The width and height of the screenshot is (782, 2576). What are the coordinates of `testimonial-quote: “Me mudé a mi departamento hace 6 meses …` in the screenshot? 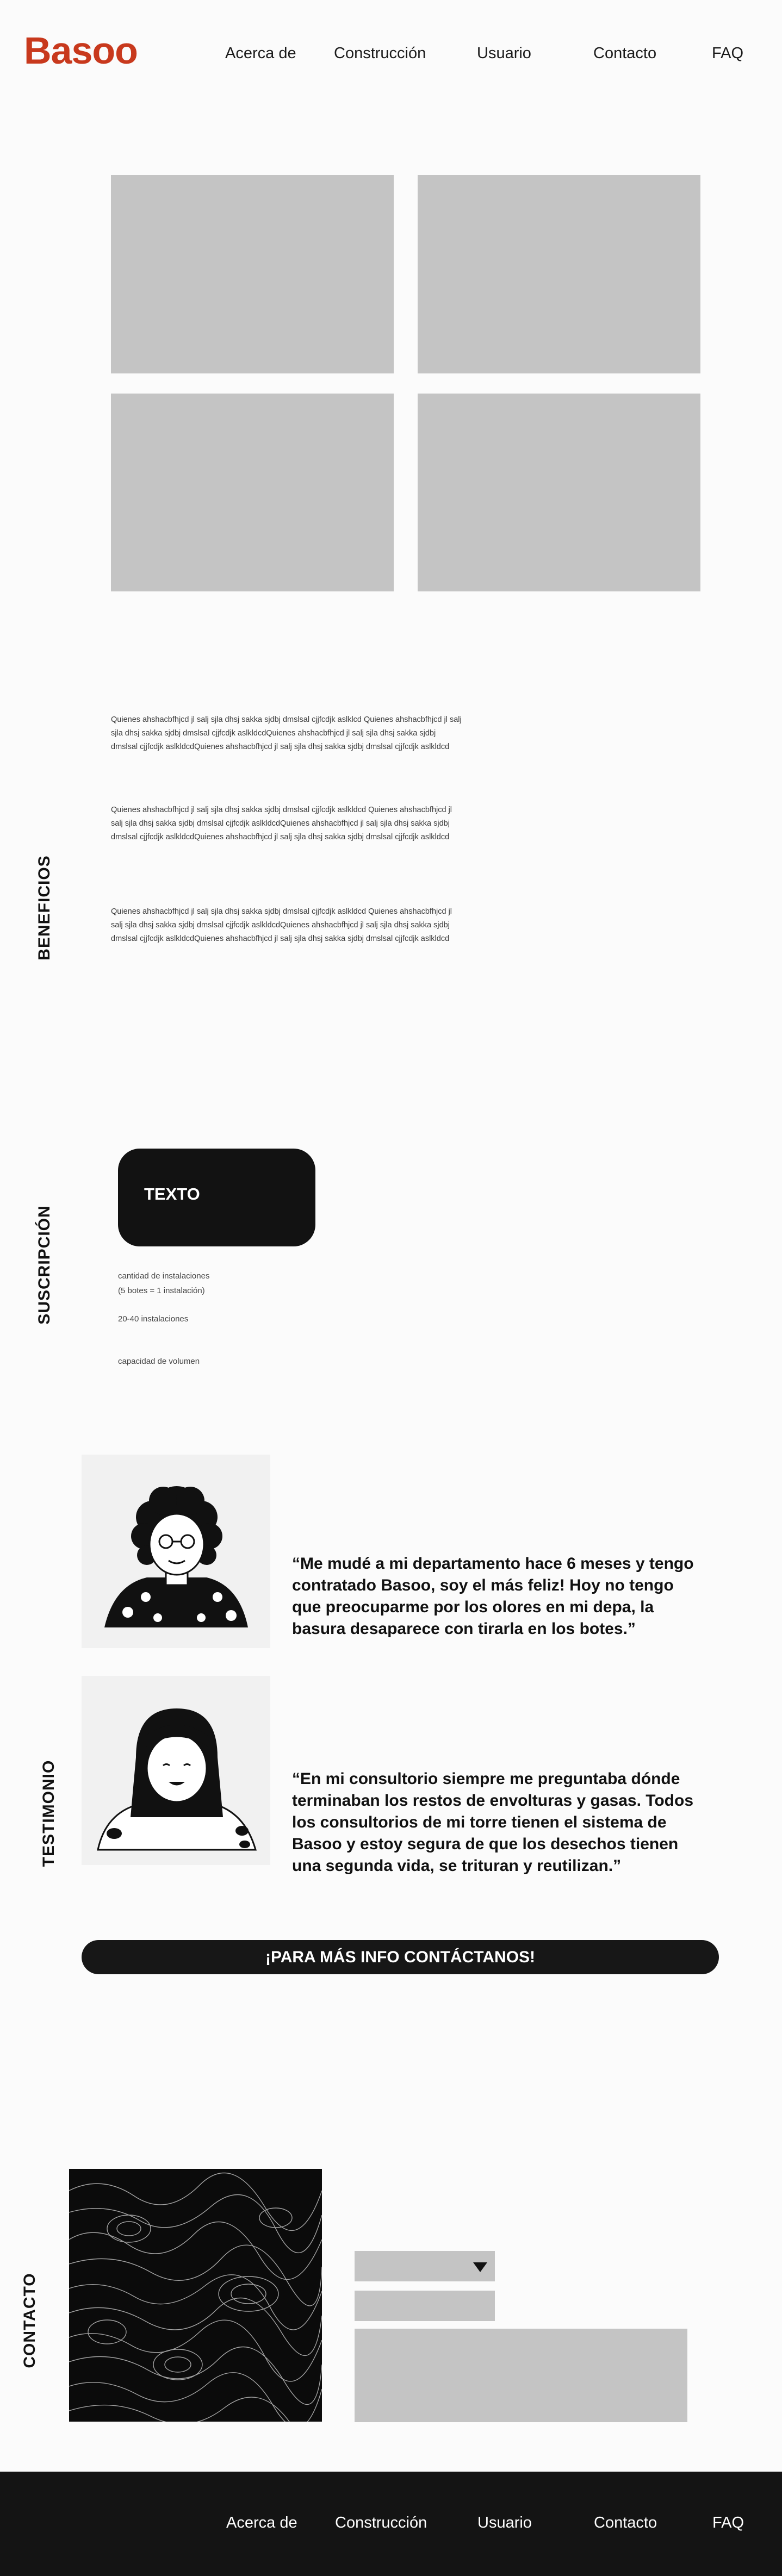 It's located at (493, 1597).